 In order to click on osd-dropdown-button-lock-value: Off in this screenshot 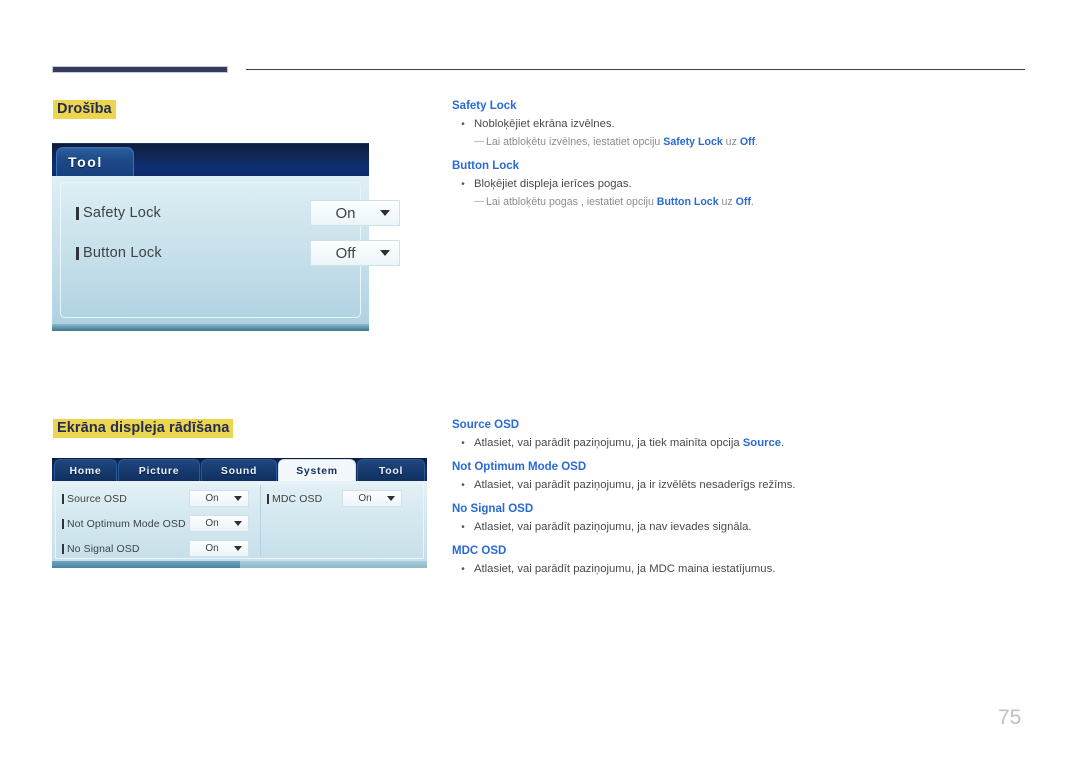, I will do `click(345, 253)`.